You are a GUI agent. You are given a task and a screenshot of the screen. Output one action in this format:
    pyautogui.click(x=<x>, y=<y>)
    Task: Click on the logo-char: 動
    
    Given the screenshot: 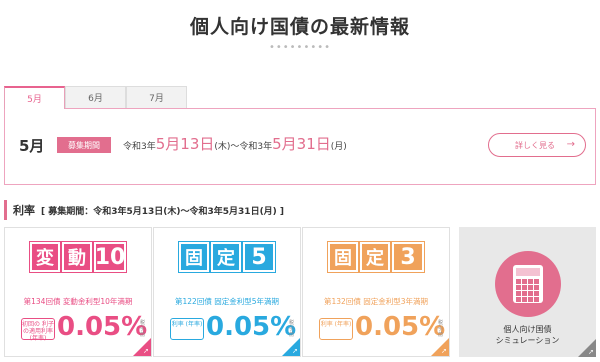 What is the action you would take?
    pyautogui.click(x=77, y=257)
    